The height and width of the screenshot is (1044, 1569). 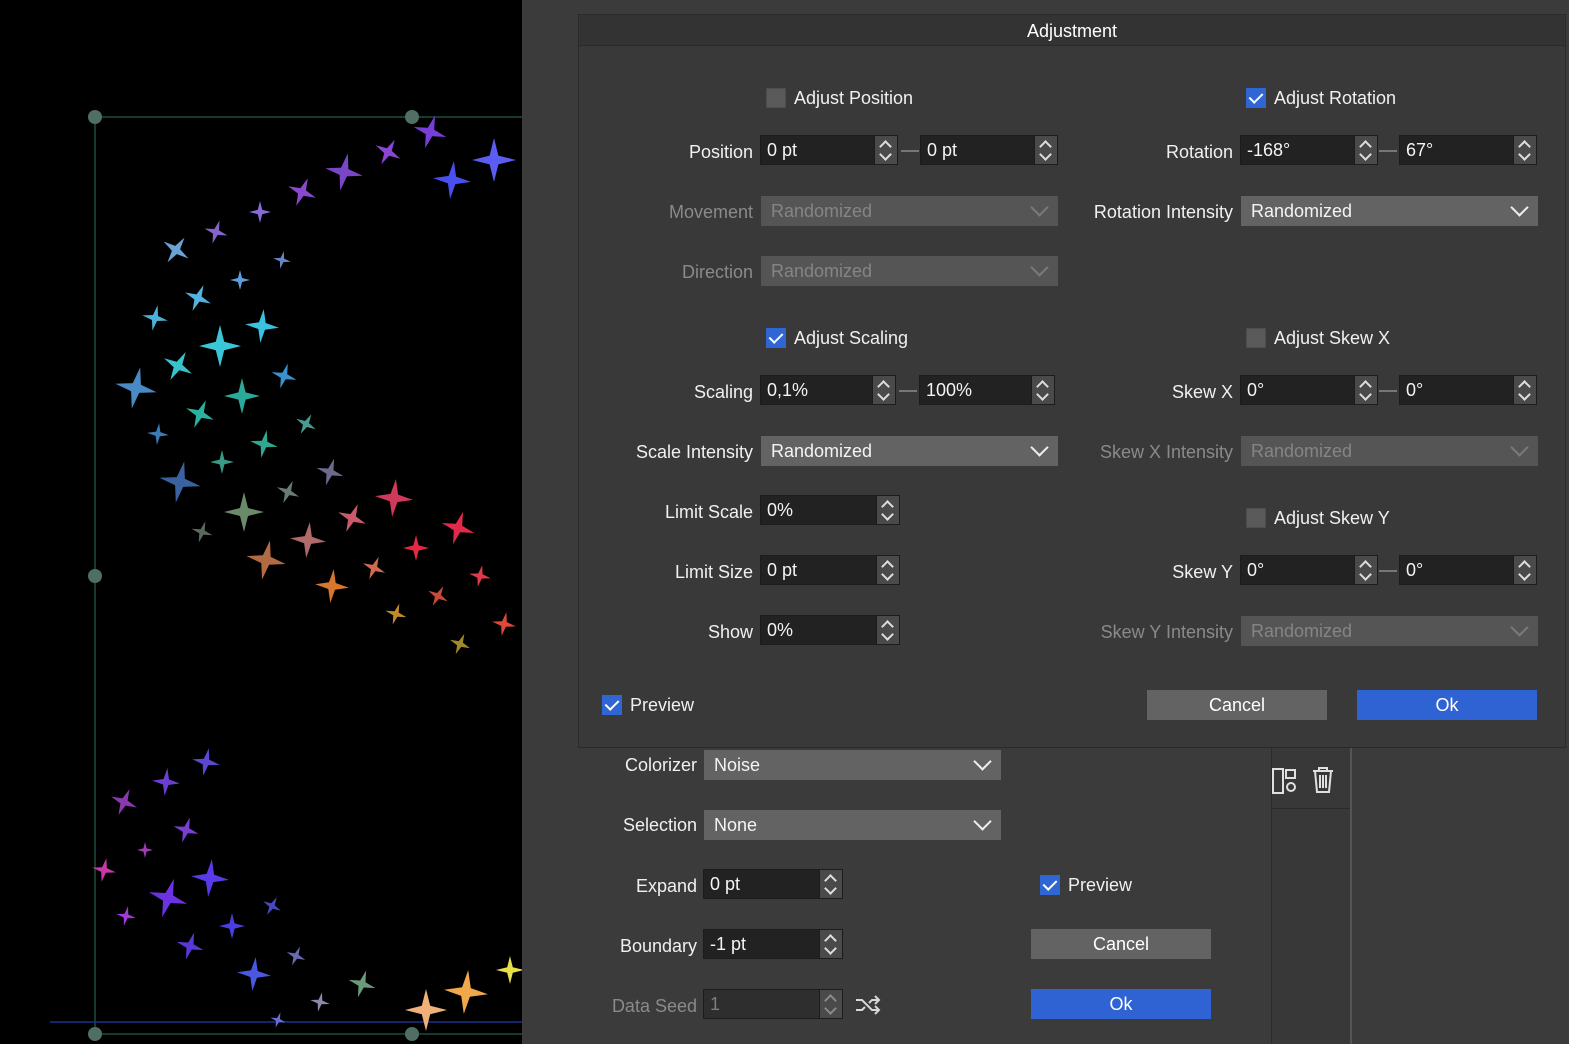 I want to click on movement-select: Randomized, so click(x=909, y=211).